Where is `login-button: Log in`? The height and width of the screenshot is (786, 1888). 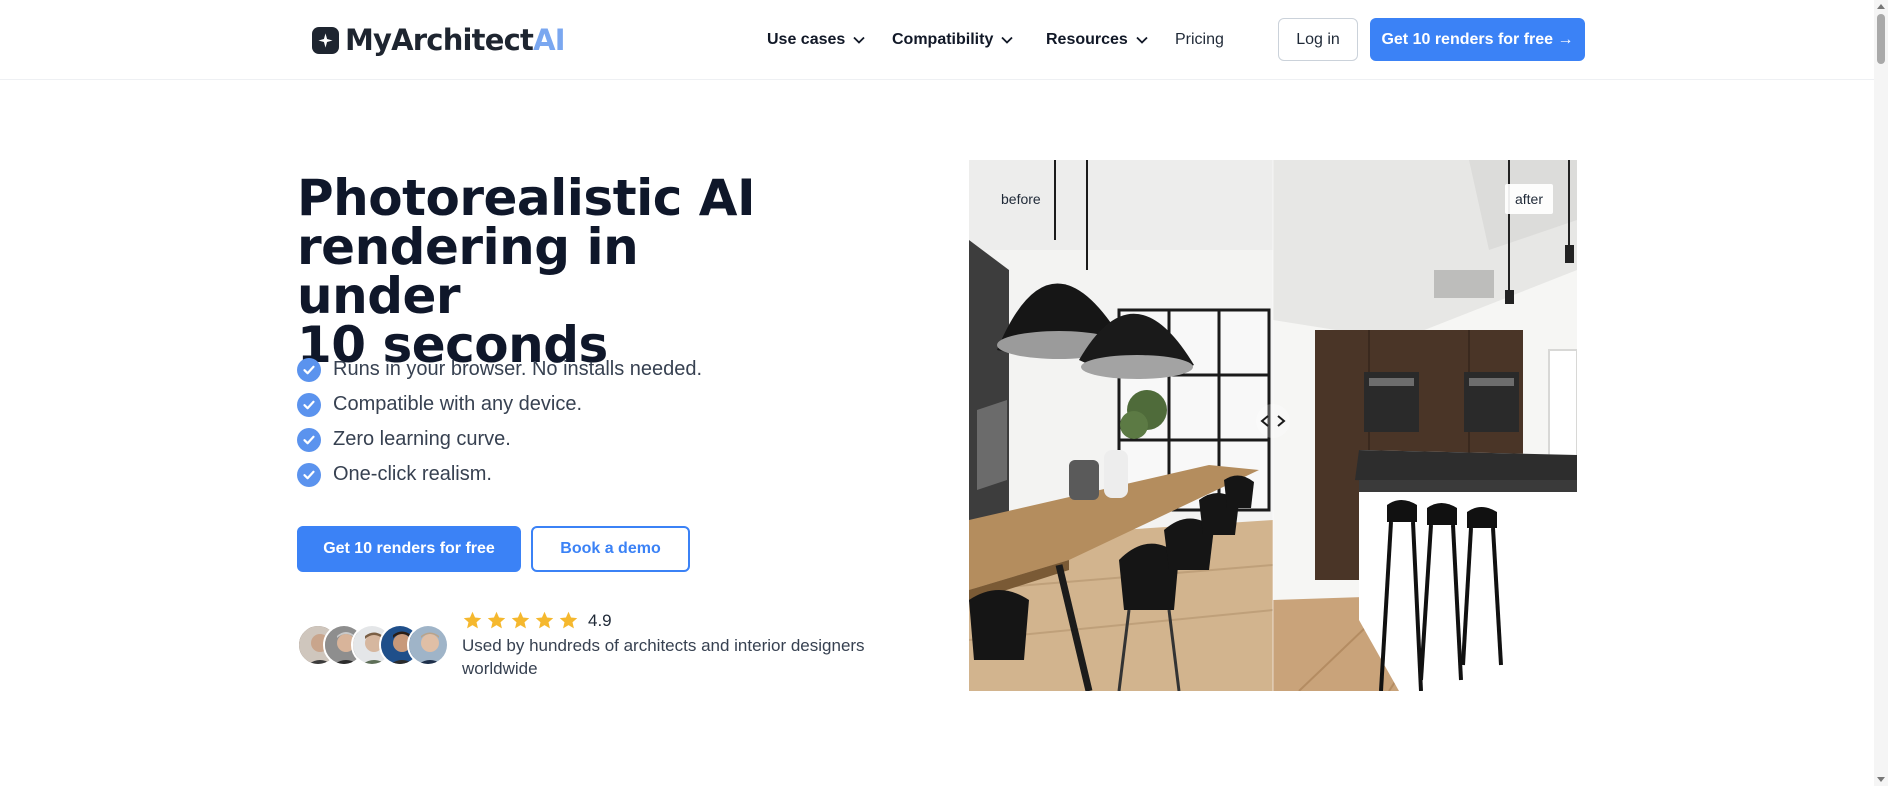
login-button: Log in is located at coordinates (1318, 39).